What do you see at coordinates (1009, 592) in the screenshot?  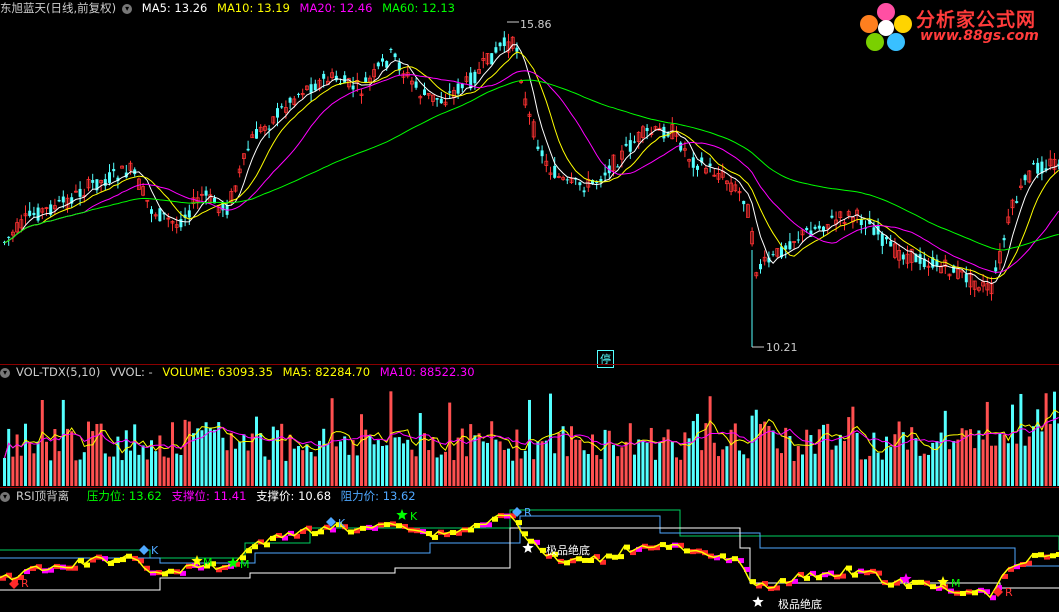 I see `marker-label-r: R` at bounding box center [1009, 592].